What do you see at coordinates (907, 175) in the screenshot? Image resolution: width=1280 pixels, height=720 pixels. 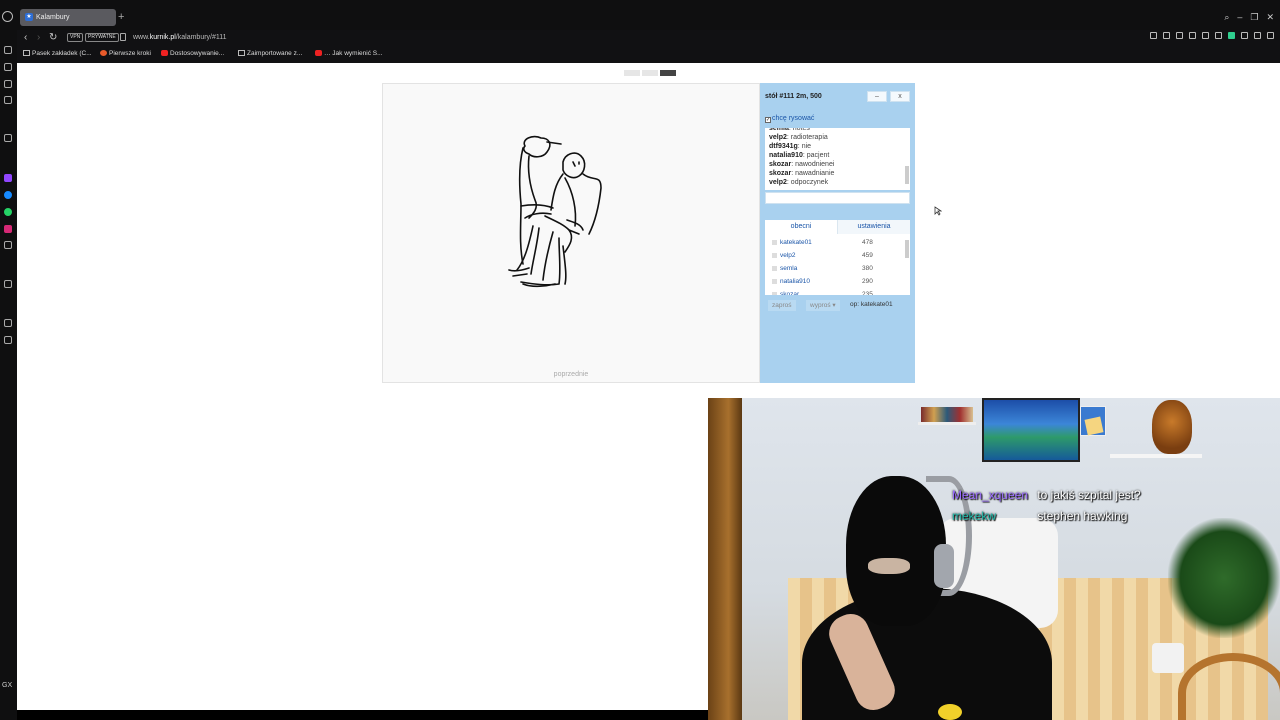 I see `chat-scrollbar` at bounding box center [907, 175].